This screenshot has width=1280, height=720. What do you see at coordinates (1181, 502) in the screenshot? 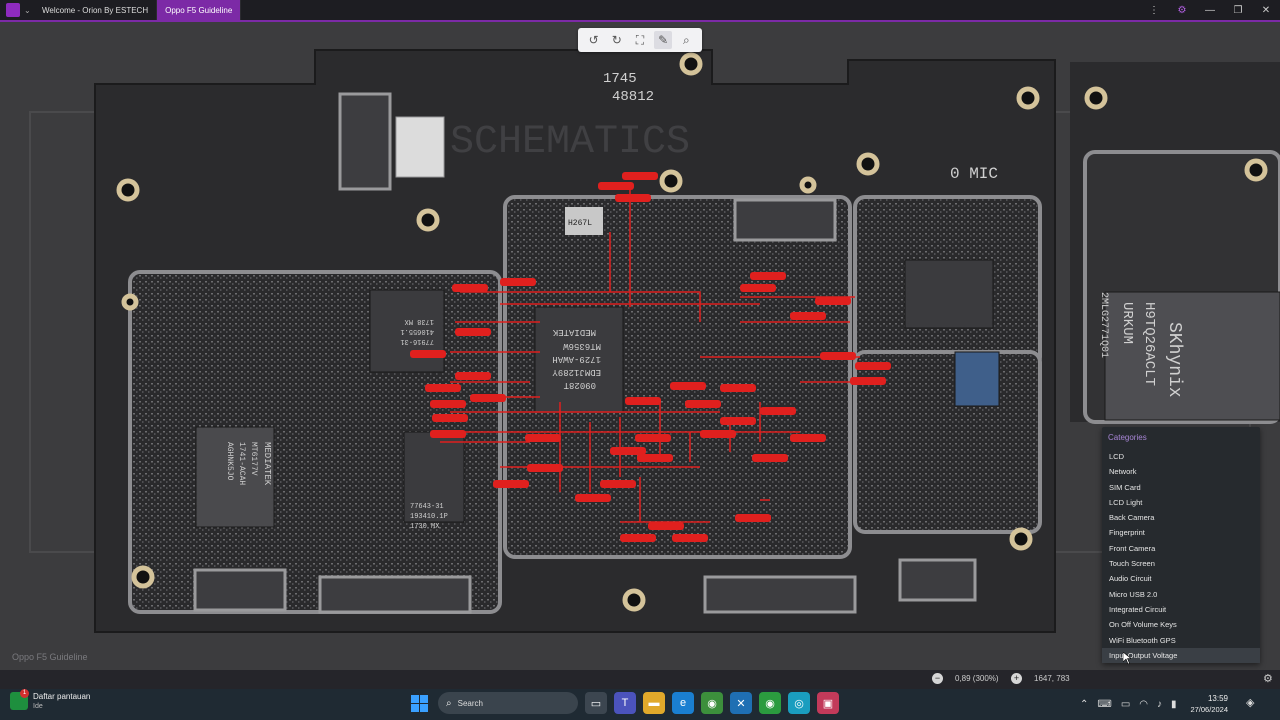
I see `category-lcd-light: LCD Light` at bounding box center [1181, 502].